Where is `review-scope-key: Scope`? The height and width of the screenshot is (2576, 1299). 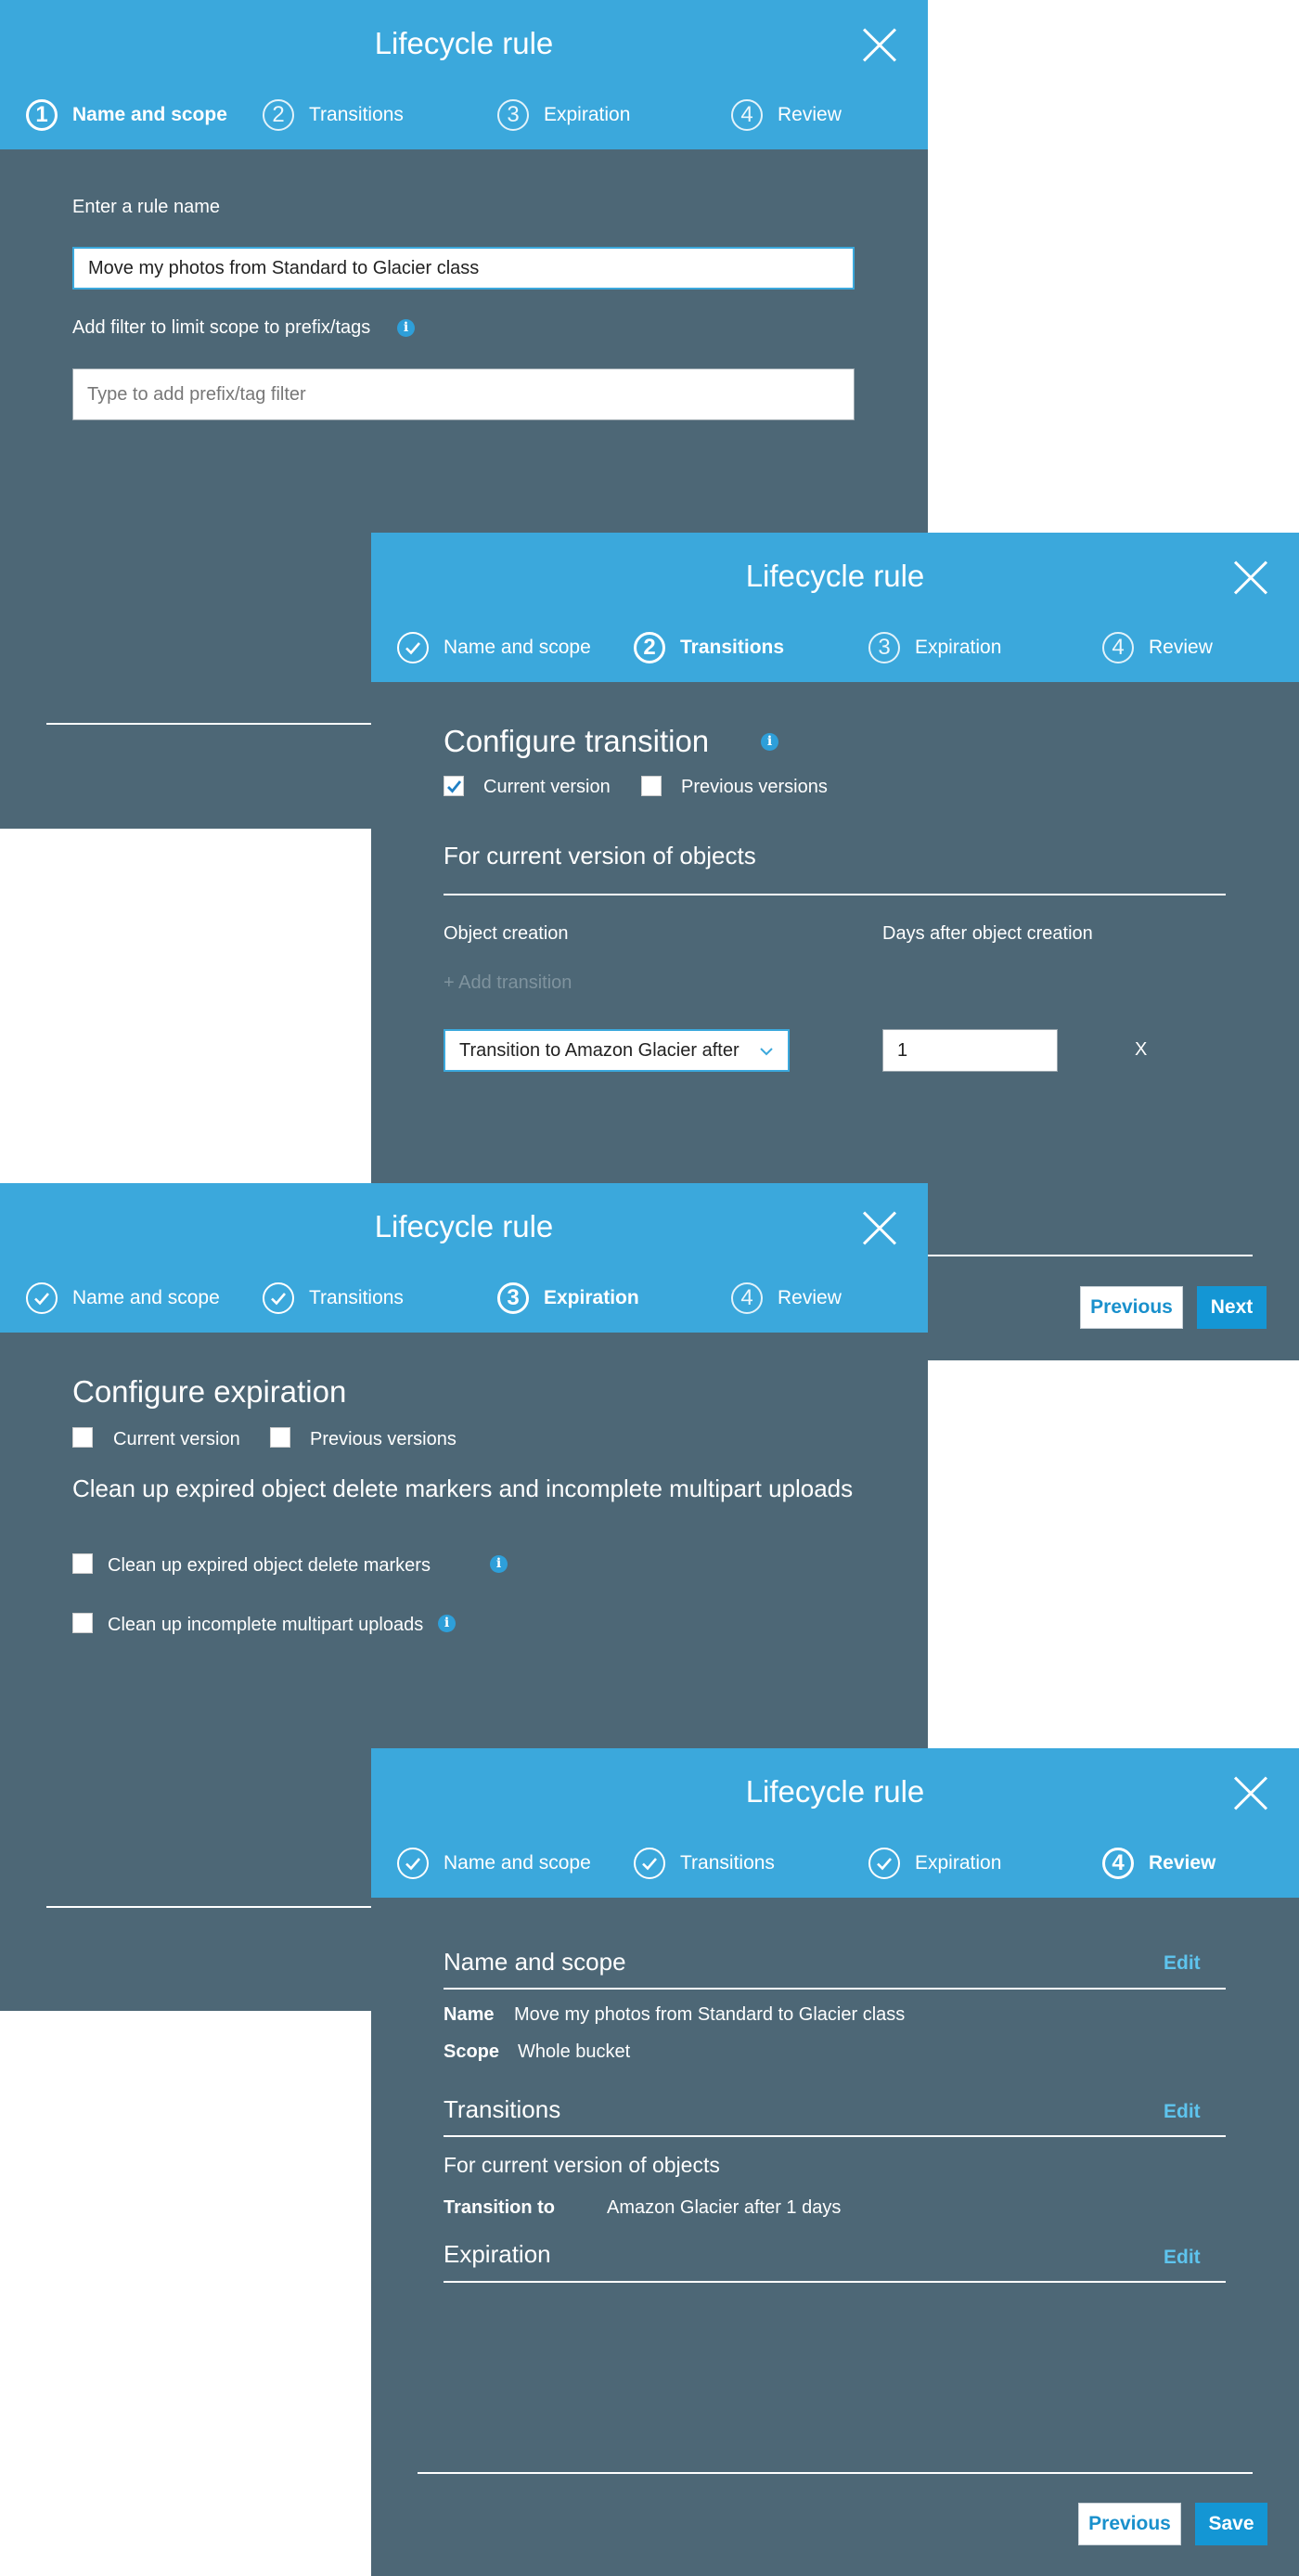 review-scope-key: Scope is located at coordinates (472, 2052).